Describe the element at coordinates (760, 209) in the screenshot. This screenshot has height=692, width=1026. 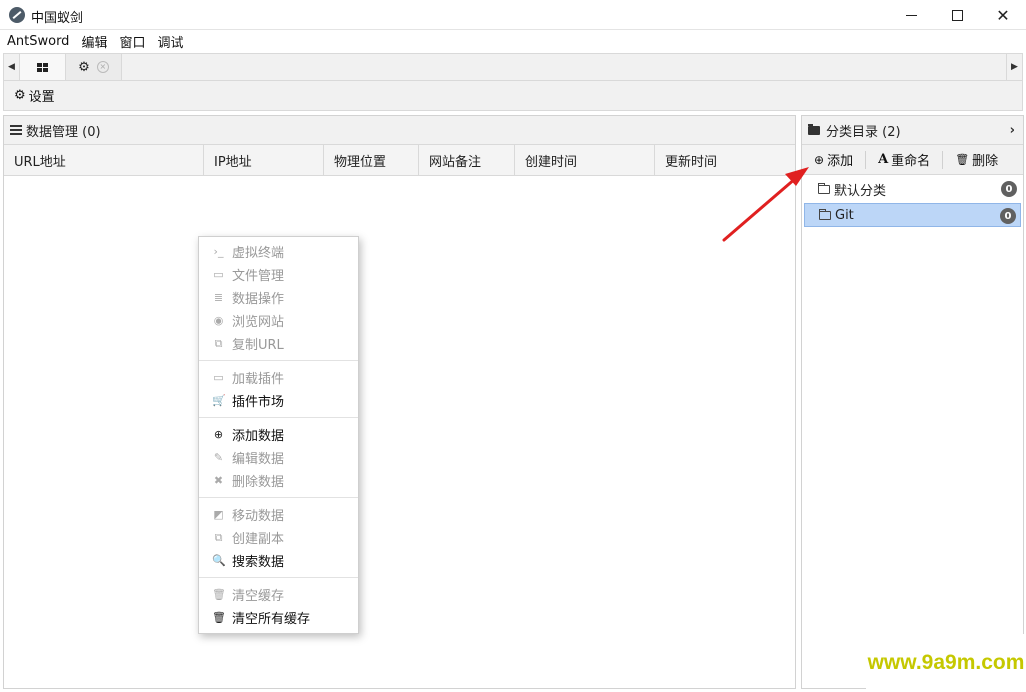
I see `annotation-arrow-line` at that location.